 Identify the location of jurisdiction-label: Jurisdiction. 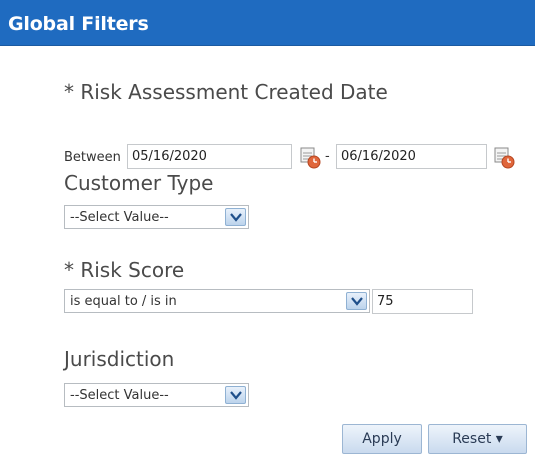
(119, 359).